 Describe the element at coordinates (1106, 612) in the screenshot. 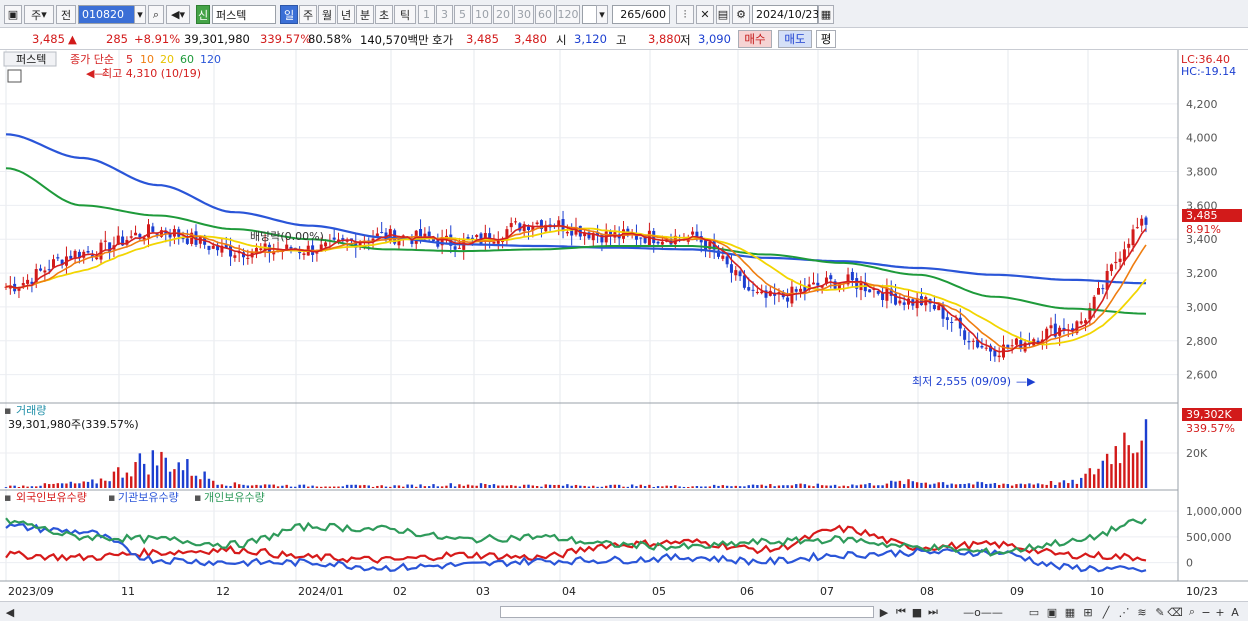

I see `draw-line-icon: ╱` at that location.